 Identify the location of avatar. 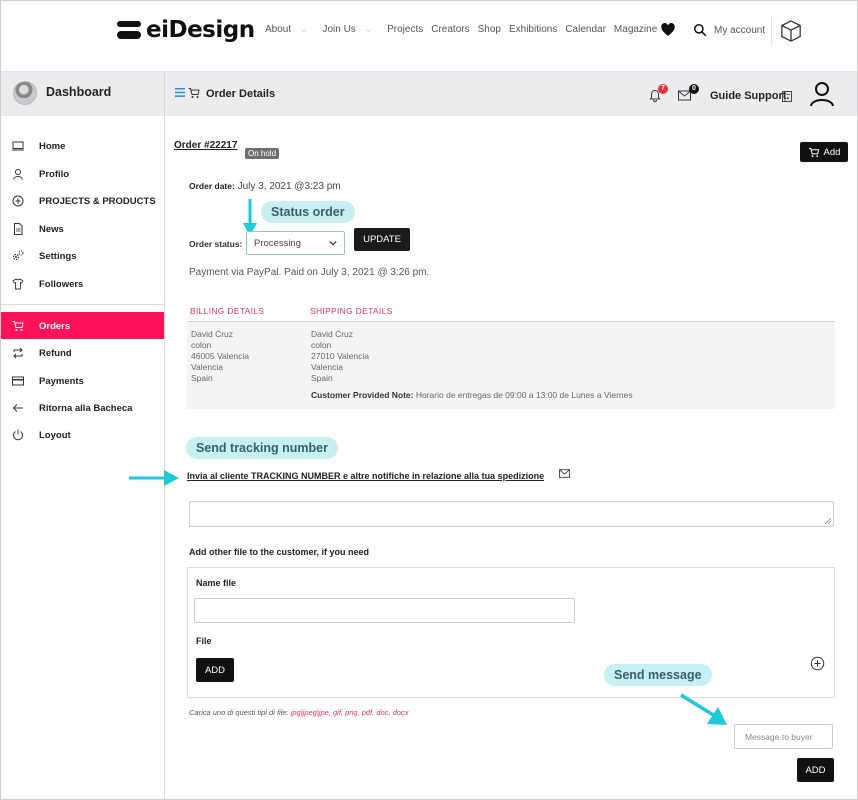
(25, 93).